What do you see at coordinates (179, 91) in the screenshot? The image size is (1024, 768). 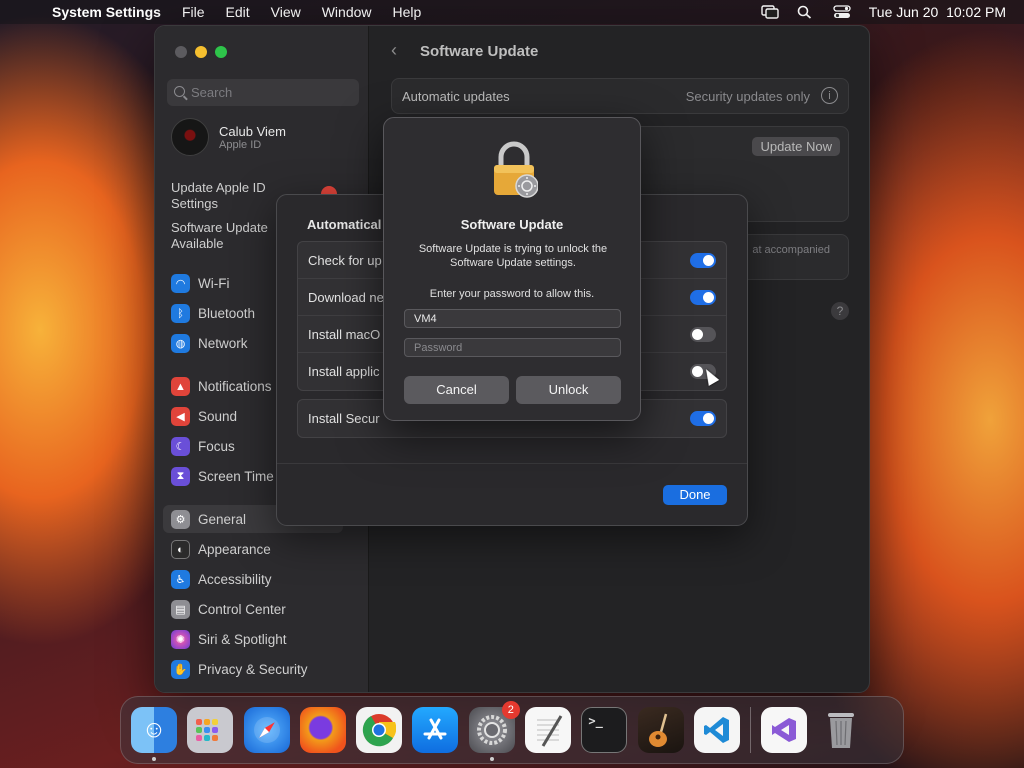 I see `search-icon` at bounding box center [179, 91].